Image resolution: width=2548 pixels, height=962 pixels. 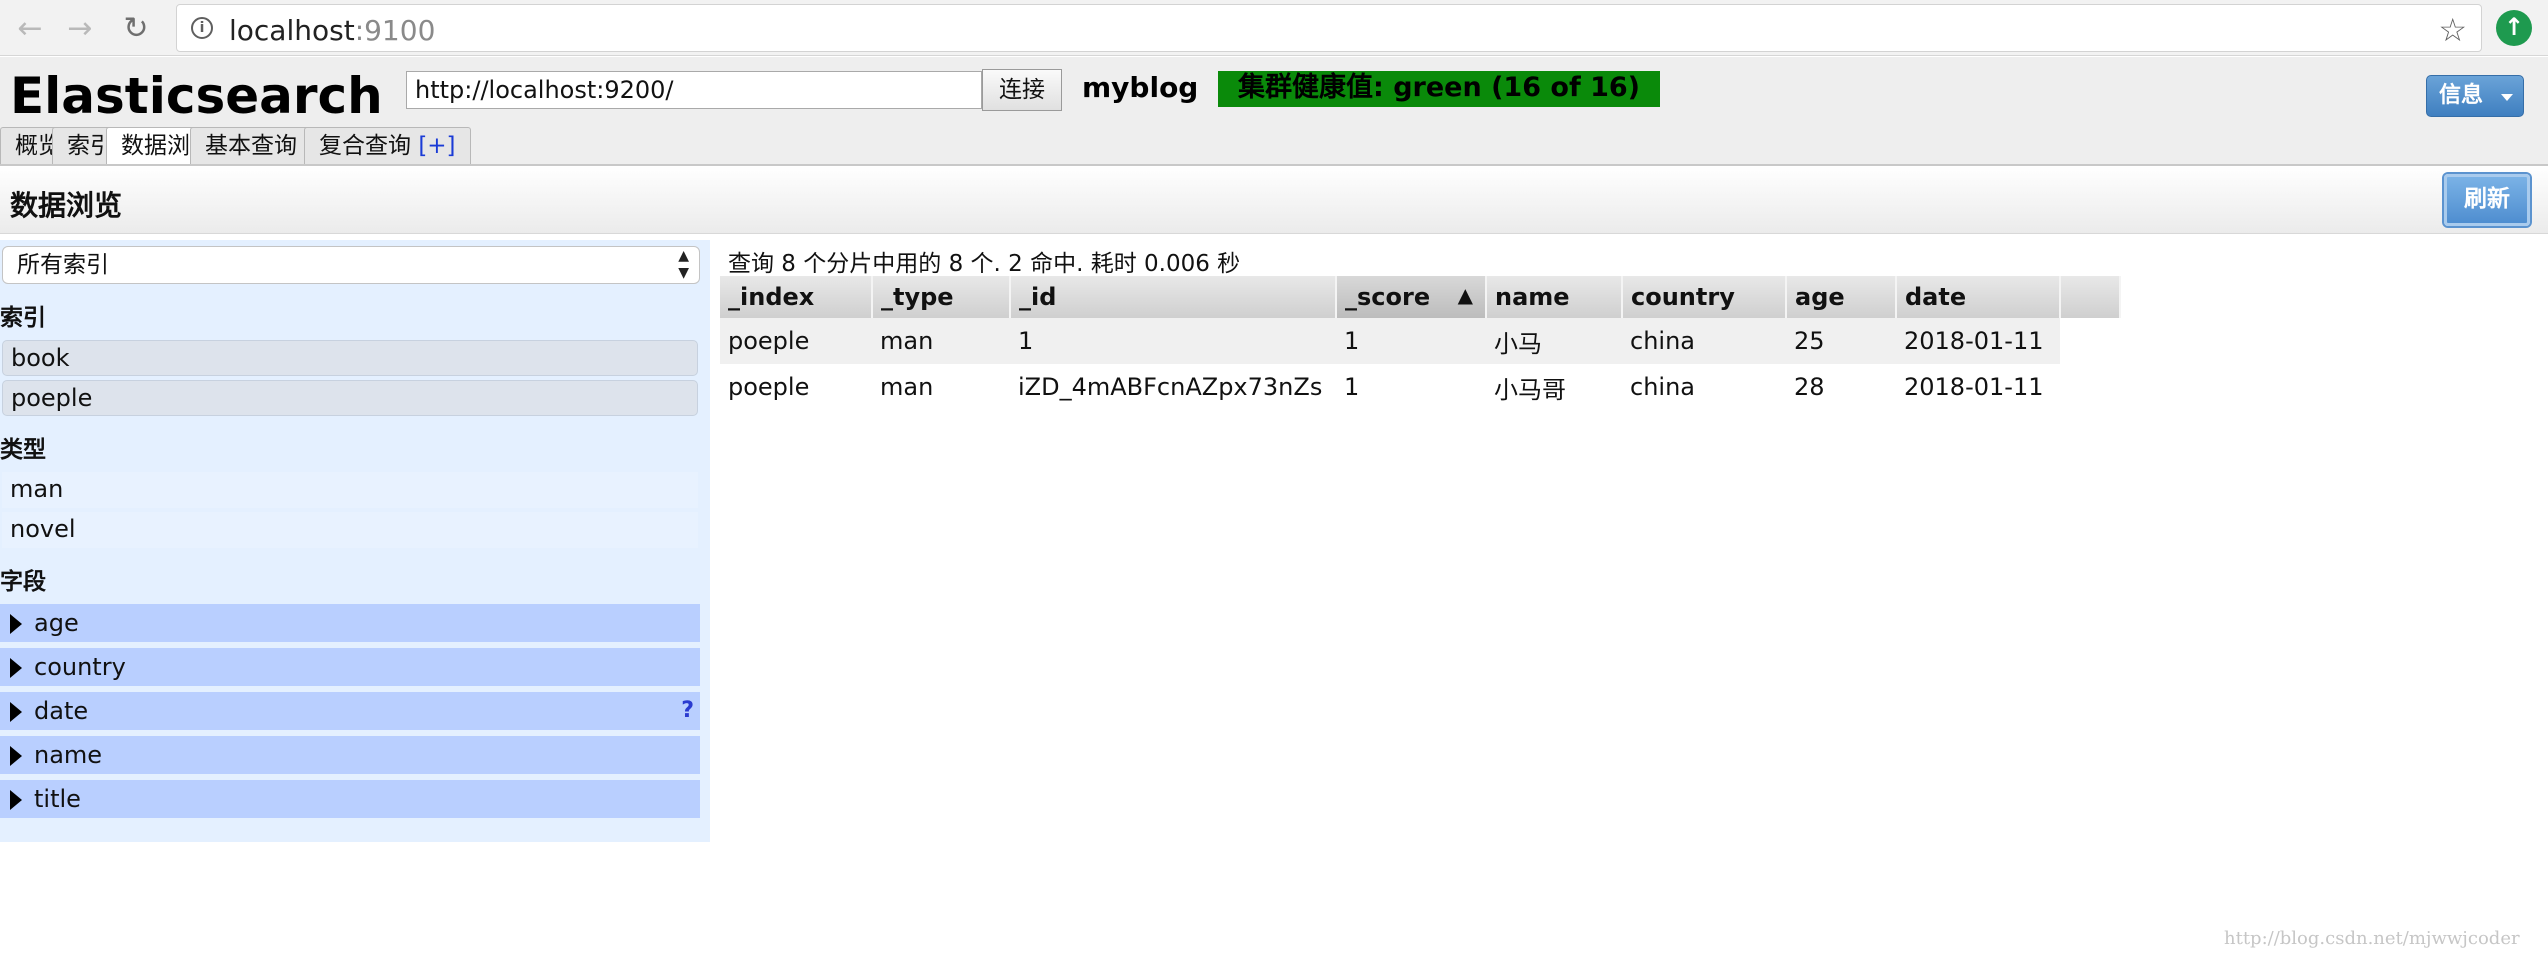 What do you see at coordinates (2461, 95) in the screenshot?
I see `info-label: 信息` at bounding box center [2461, 95].